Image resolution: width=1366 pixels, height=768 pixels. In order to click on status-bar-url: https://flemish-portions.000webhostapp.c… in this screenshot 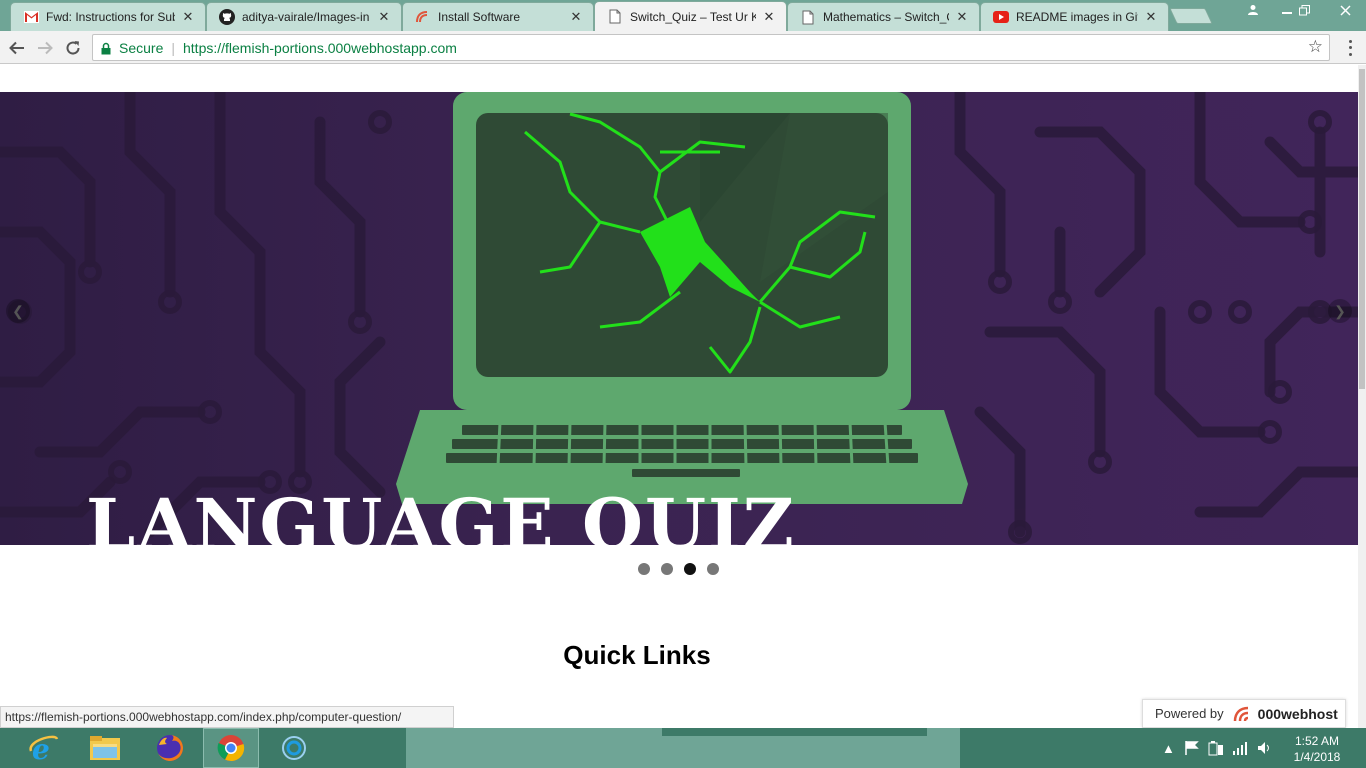, I will do `click(227, 717)`.